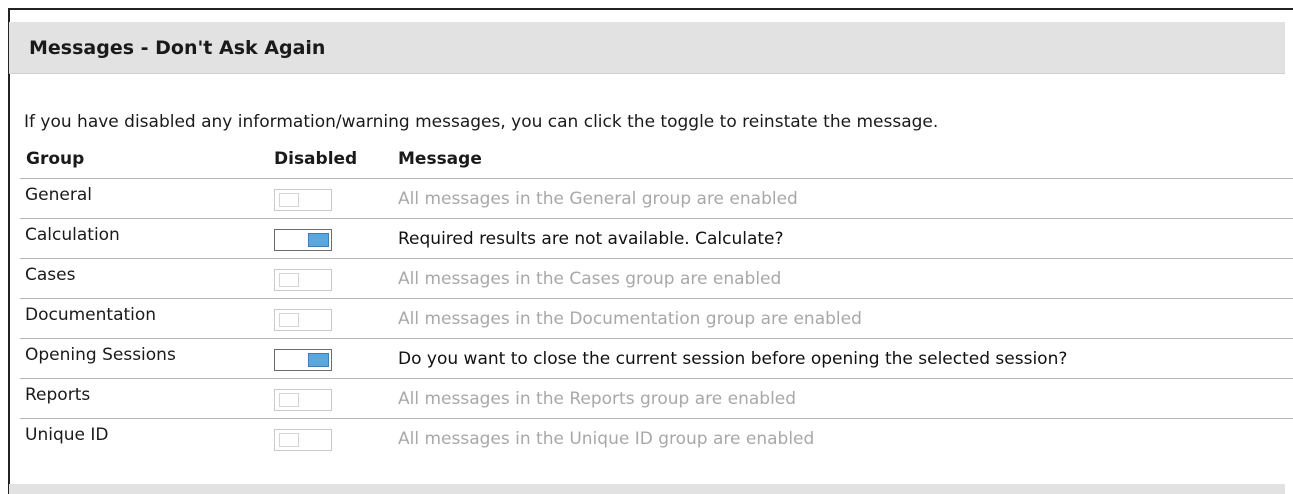  I want to click on row-group-label: Reports, so click(58, 395).